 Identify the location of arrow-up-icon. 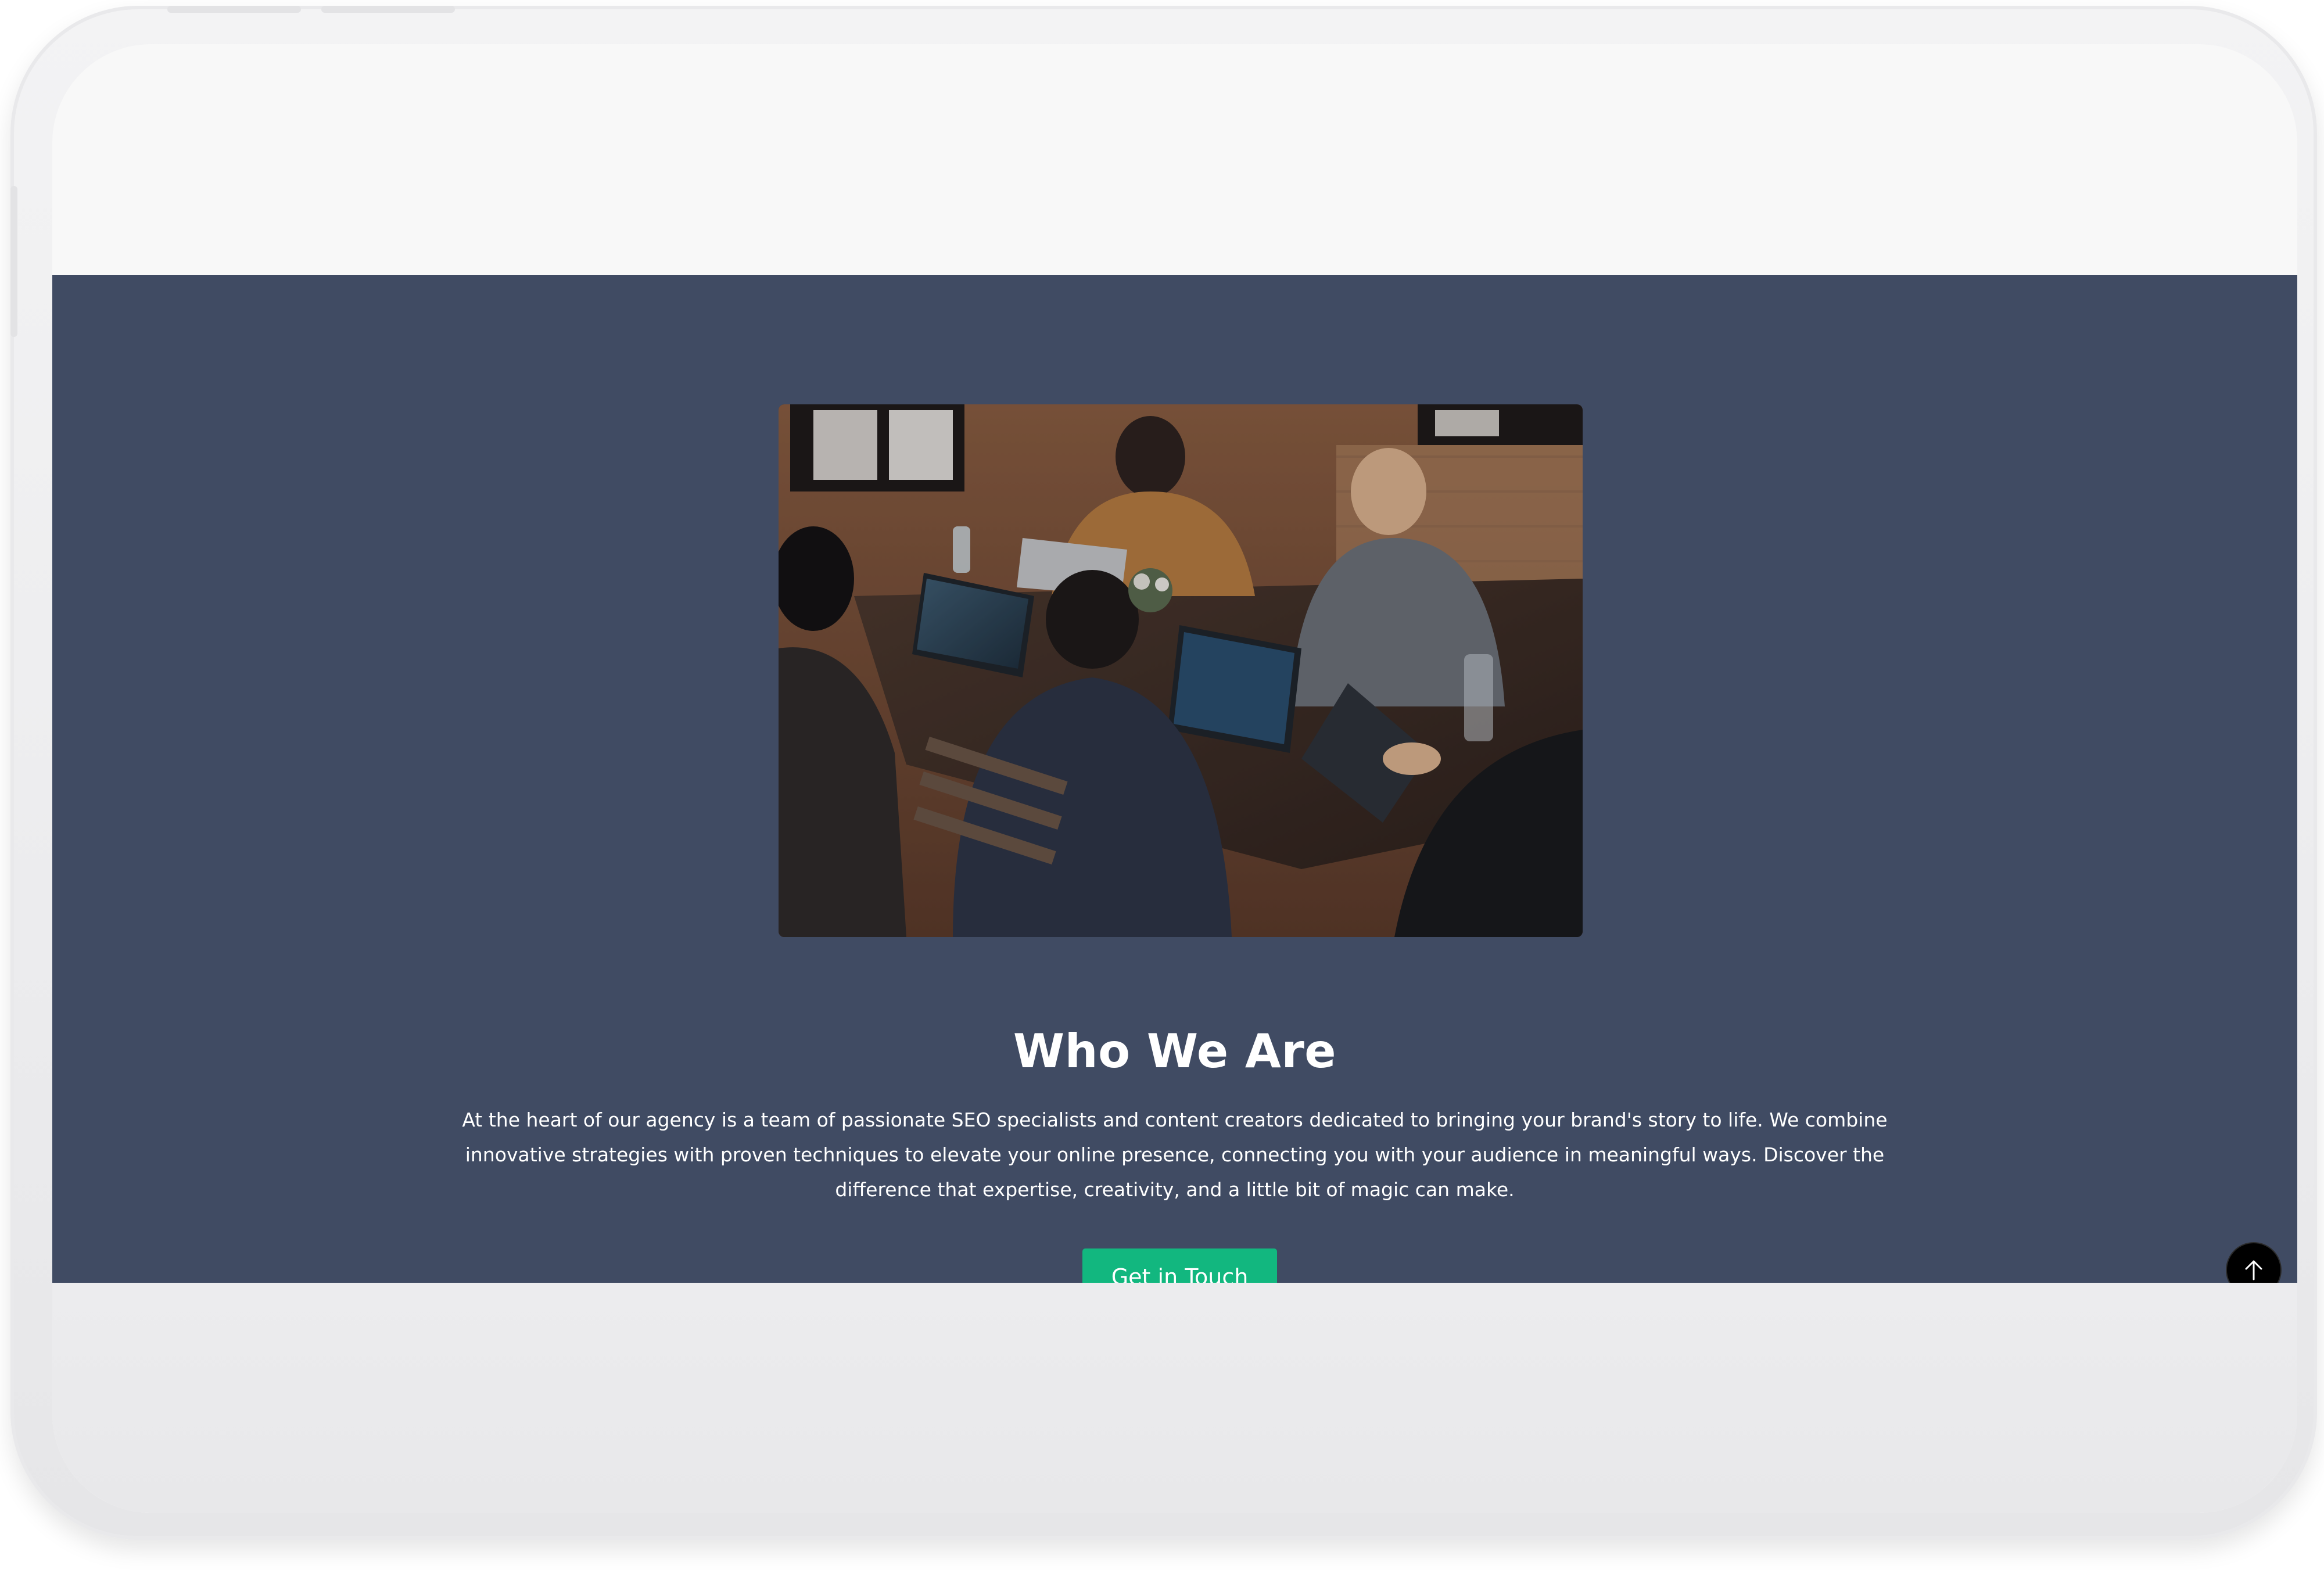
(2253, 1270).